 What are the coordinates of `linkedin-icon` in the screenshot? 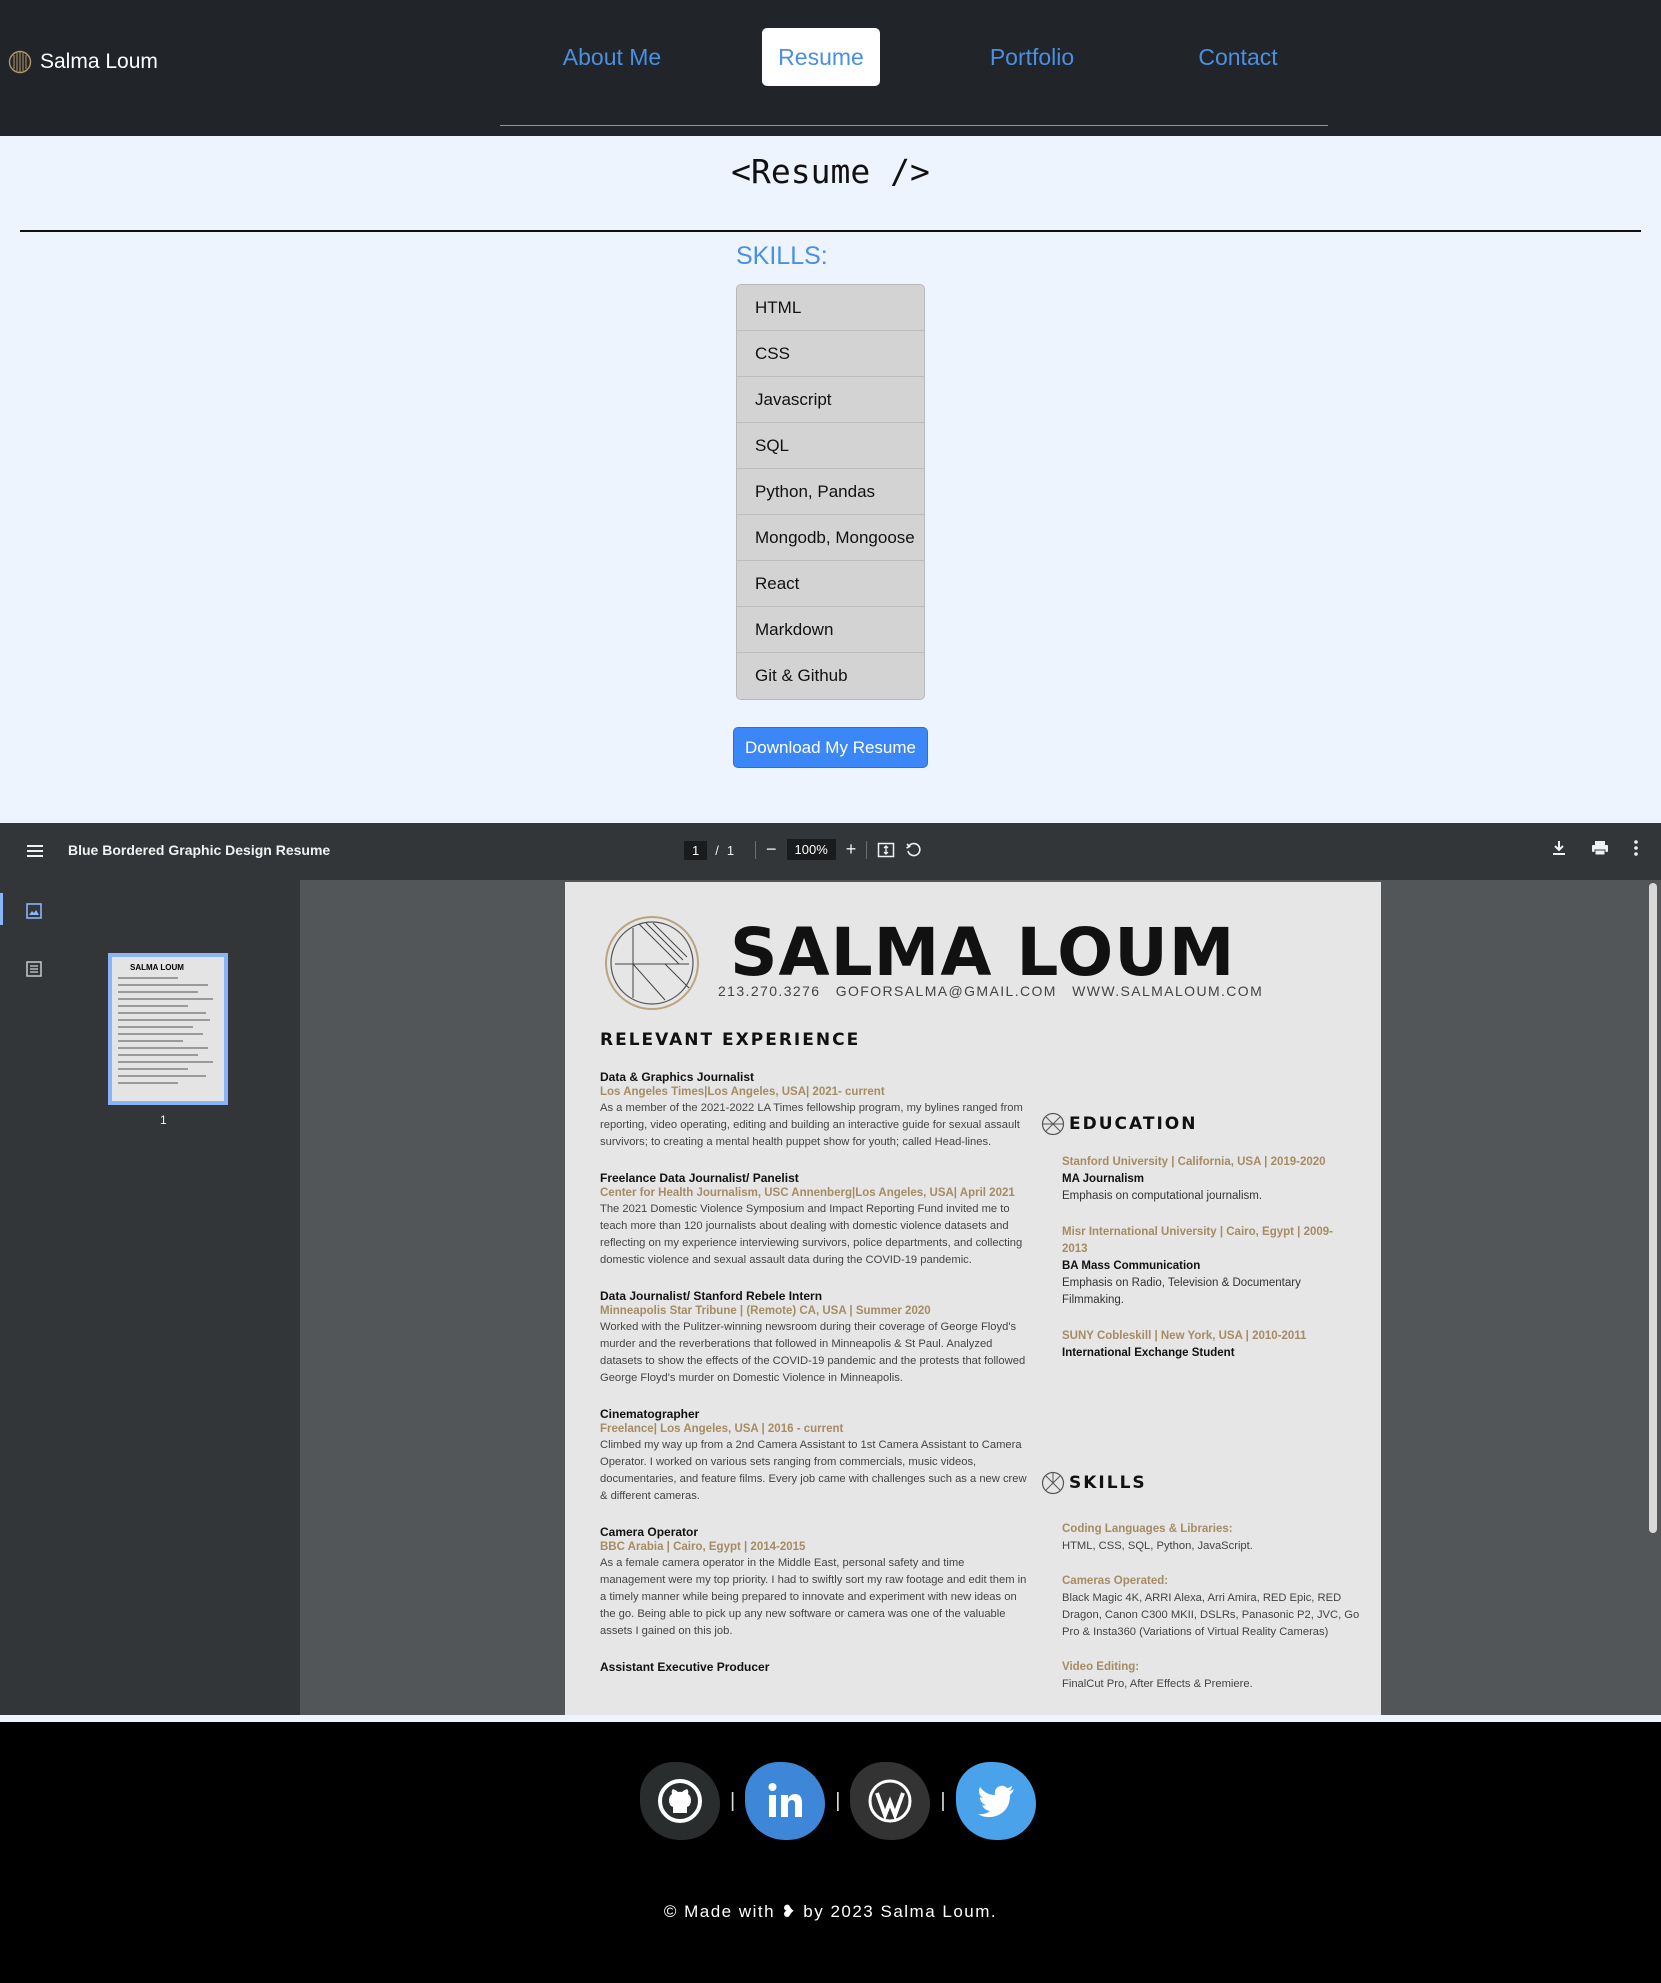 It's located at (785, 1801).